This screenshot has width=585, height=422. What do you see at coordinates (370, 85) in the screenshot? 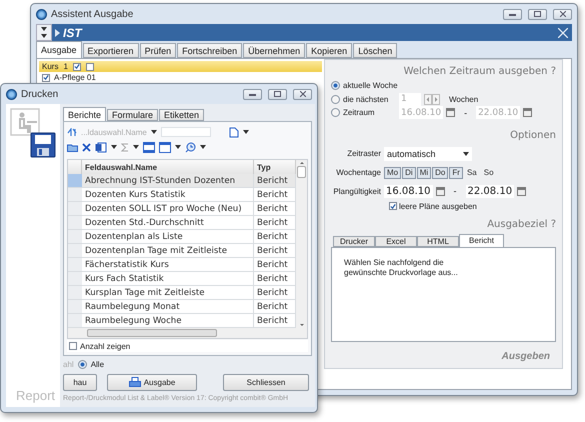
I see `radio-label: aktuelle Woche` at bounding box center [370, 85].